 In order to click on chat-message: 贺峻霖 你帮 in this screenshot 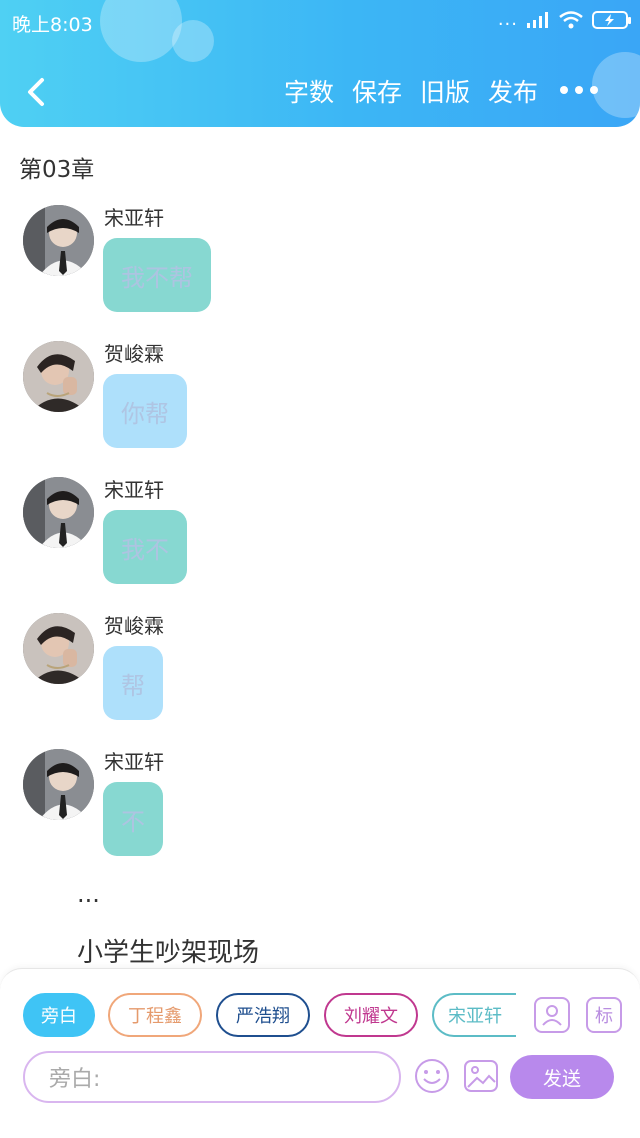, I will do `click(323, 401)`.